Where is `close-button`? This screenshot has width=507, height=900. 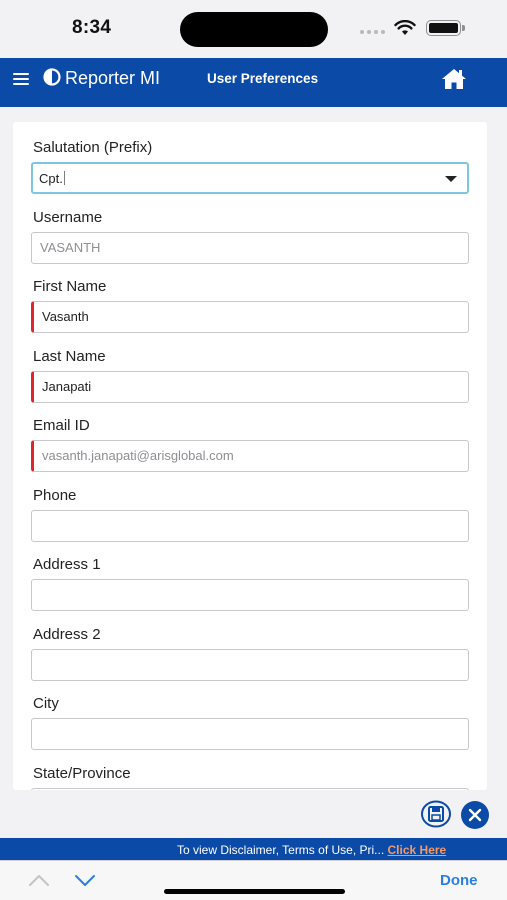 close-button is located at coordinates (475, 815).